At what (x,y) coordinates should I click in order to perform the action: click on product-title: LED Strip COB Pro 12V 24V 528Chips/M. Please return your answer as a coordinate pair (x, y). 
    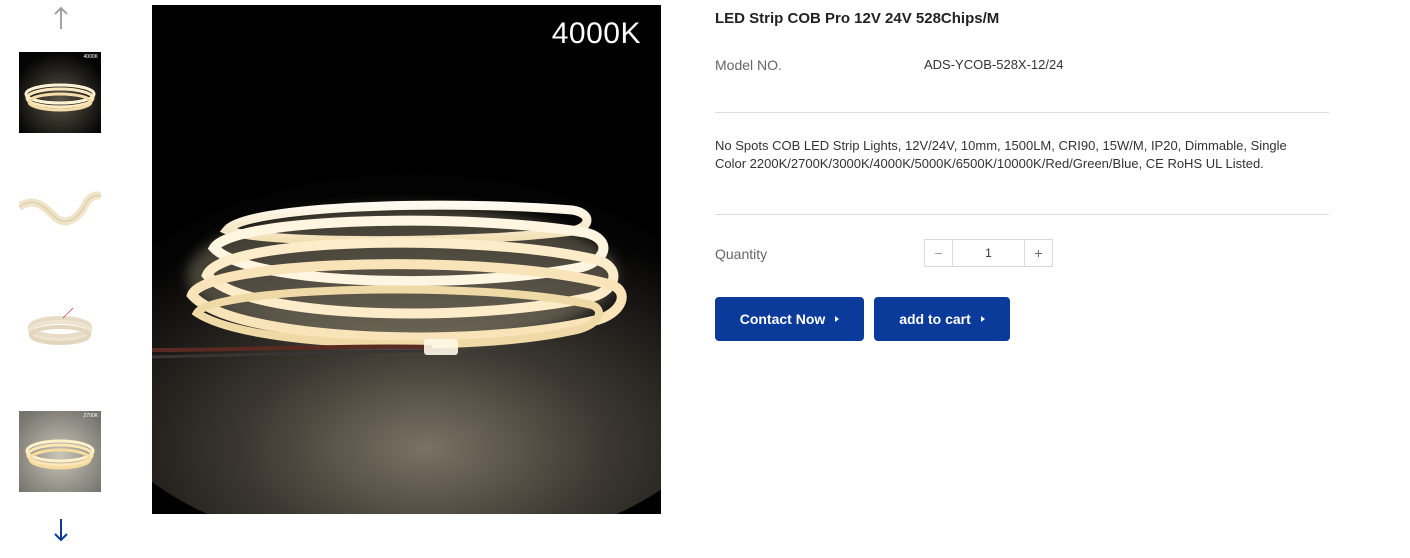
    Looking at the image, I should click on (857, 18).